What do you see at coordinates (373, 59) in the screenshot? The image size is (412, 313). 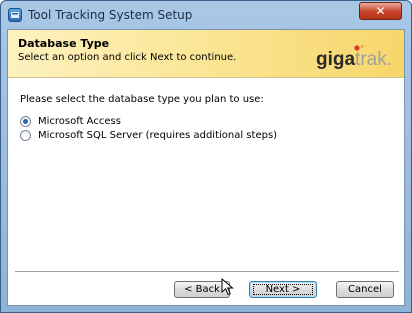 I see `logo-light-text: trak.` at bounding box center [373, 59].